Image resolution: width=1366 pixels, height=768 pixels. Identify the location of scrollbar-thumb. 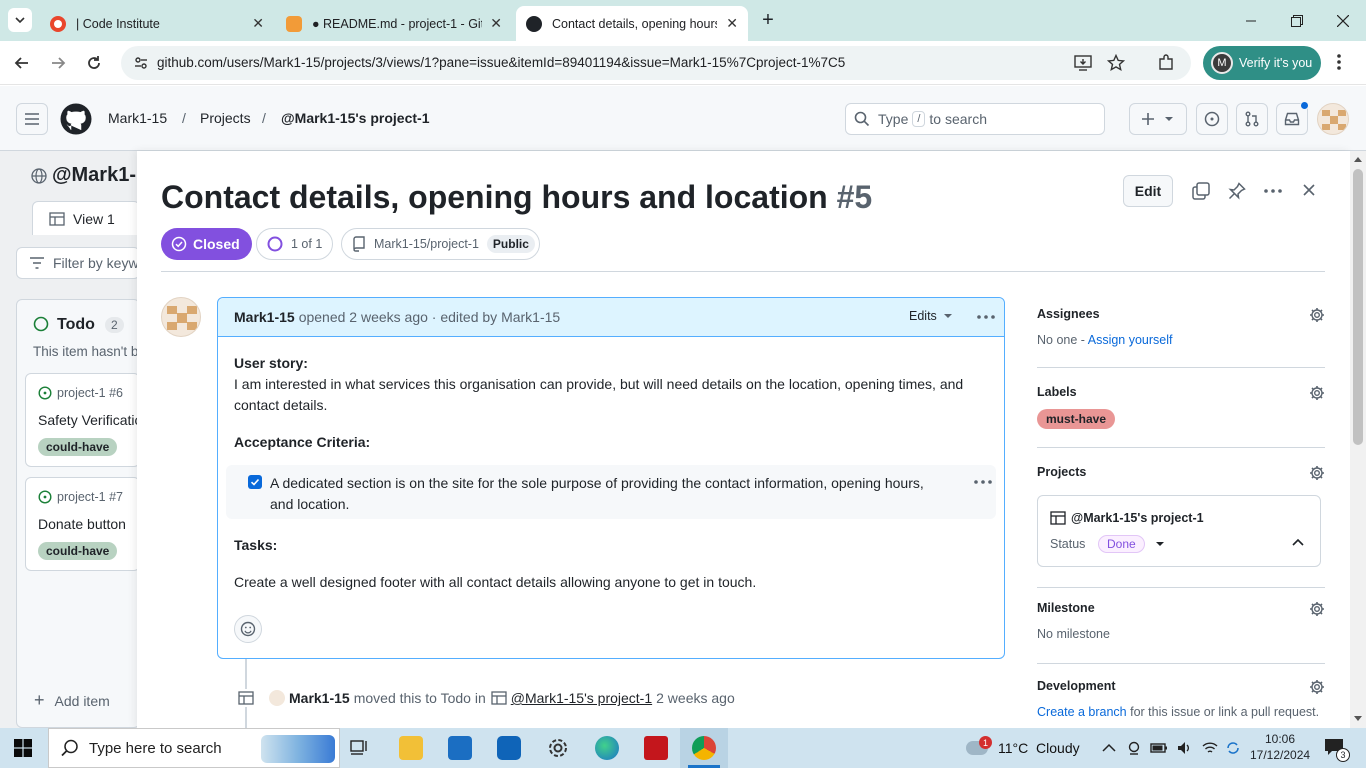
(1358, 307).